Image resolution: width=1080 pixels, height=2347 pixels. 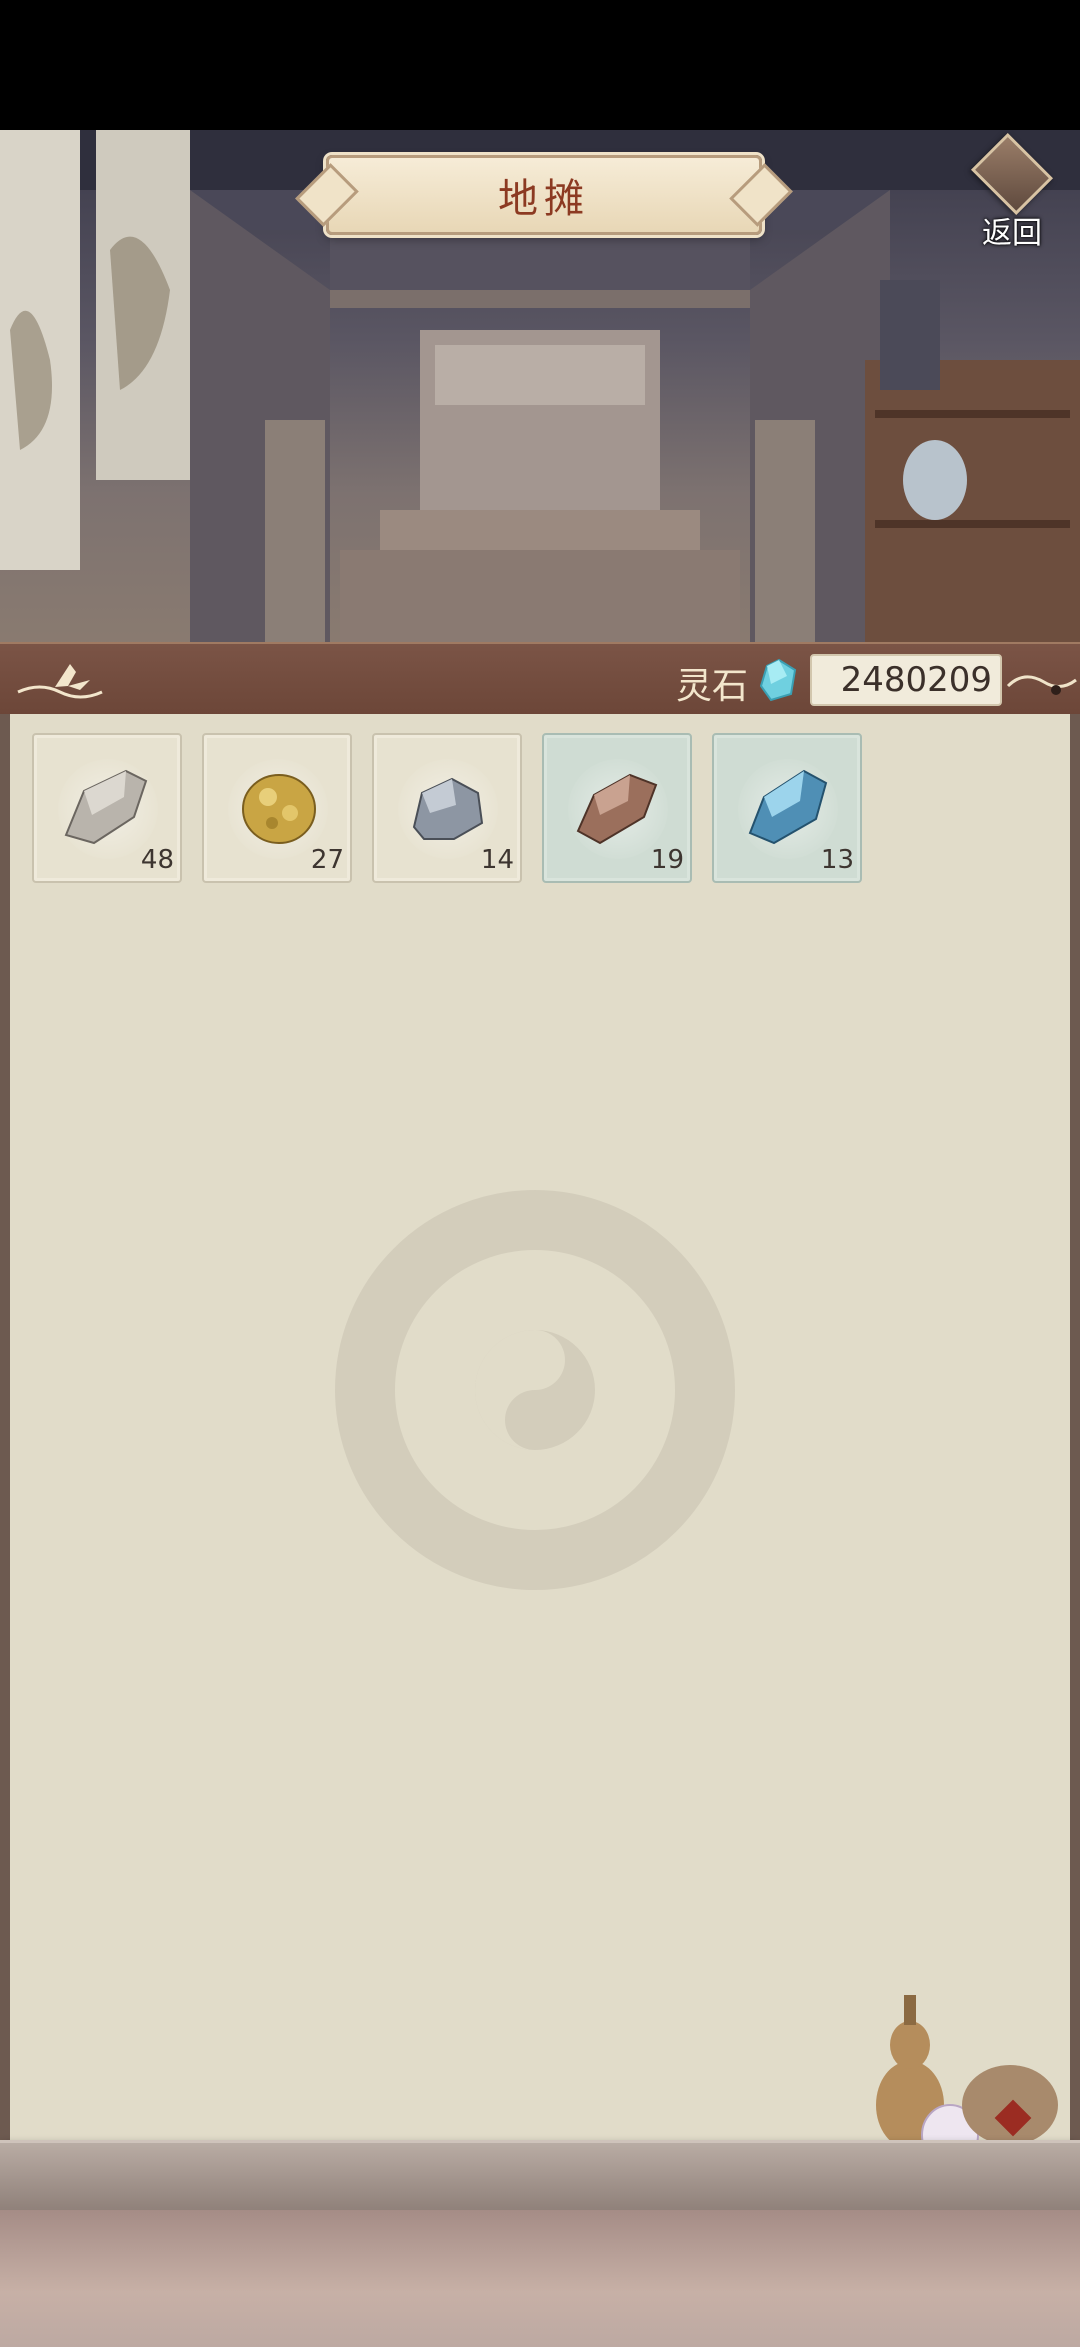 What do you see at coordinates (1012, 233) in the screenshot?
I see `back-button-label: 返回` at bounding box center [1012, 233].